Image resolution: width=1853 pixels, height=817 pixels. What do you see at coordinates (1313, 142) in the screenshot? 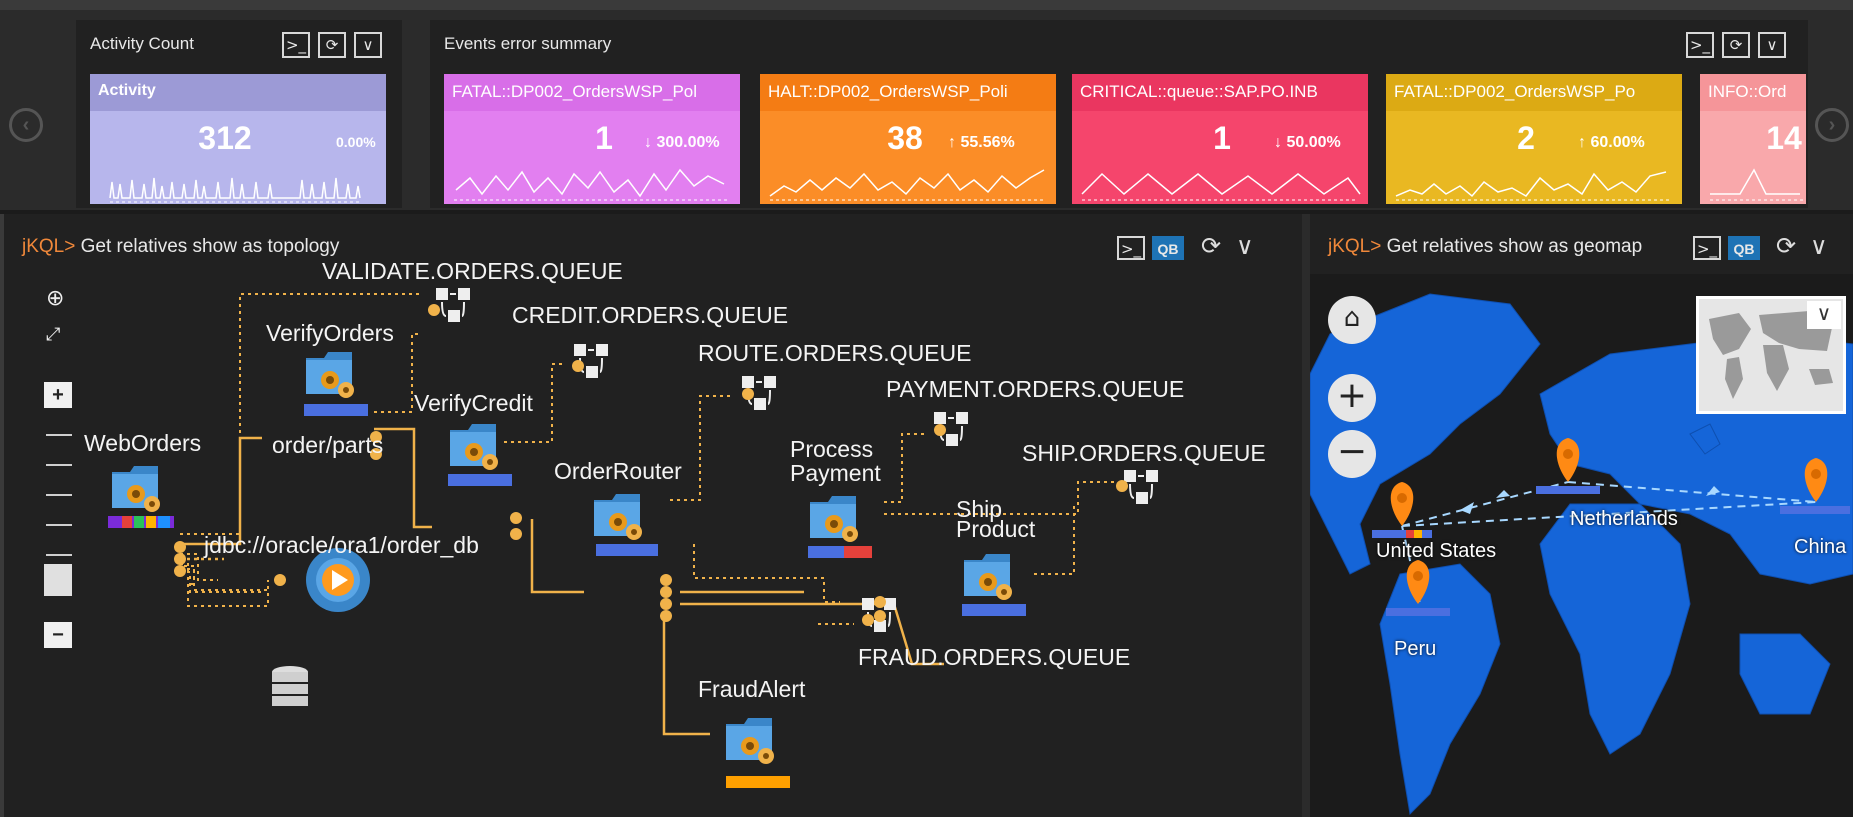
I see `tile-change: 50.00%` at bounding box center [1313, 142].